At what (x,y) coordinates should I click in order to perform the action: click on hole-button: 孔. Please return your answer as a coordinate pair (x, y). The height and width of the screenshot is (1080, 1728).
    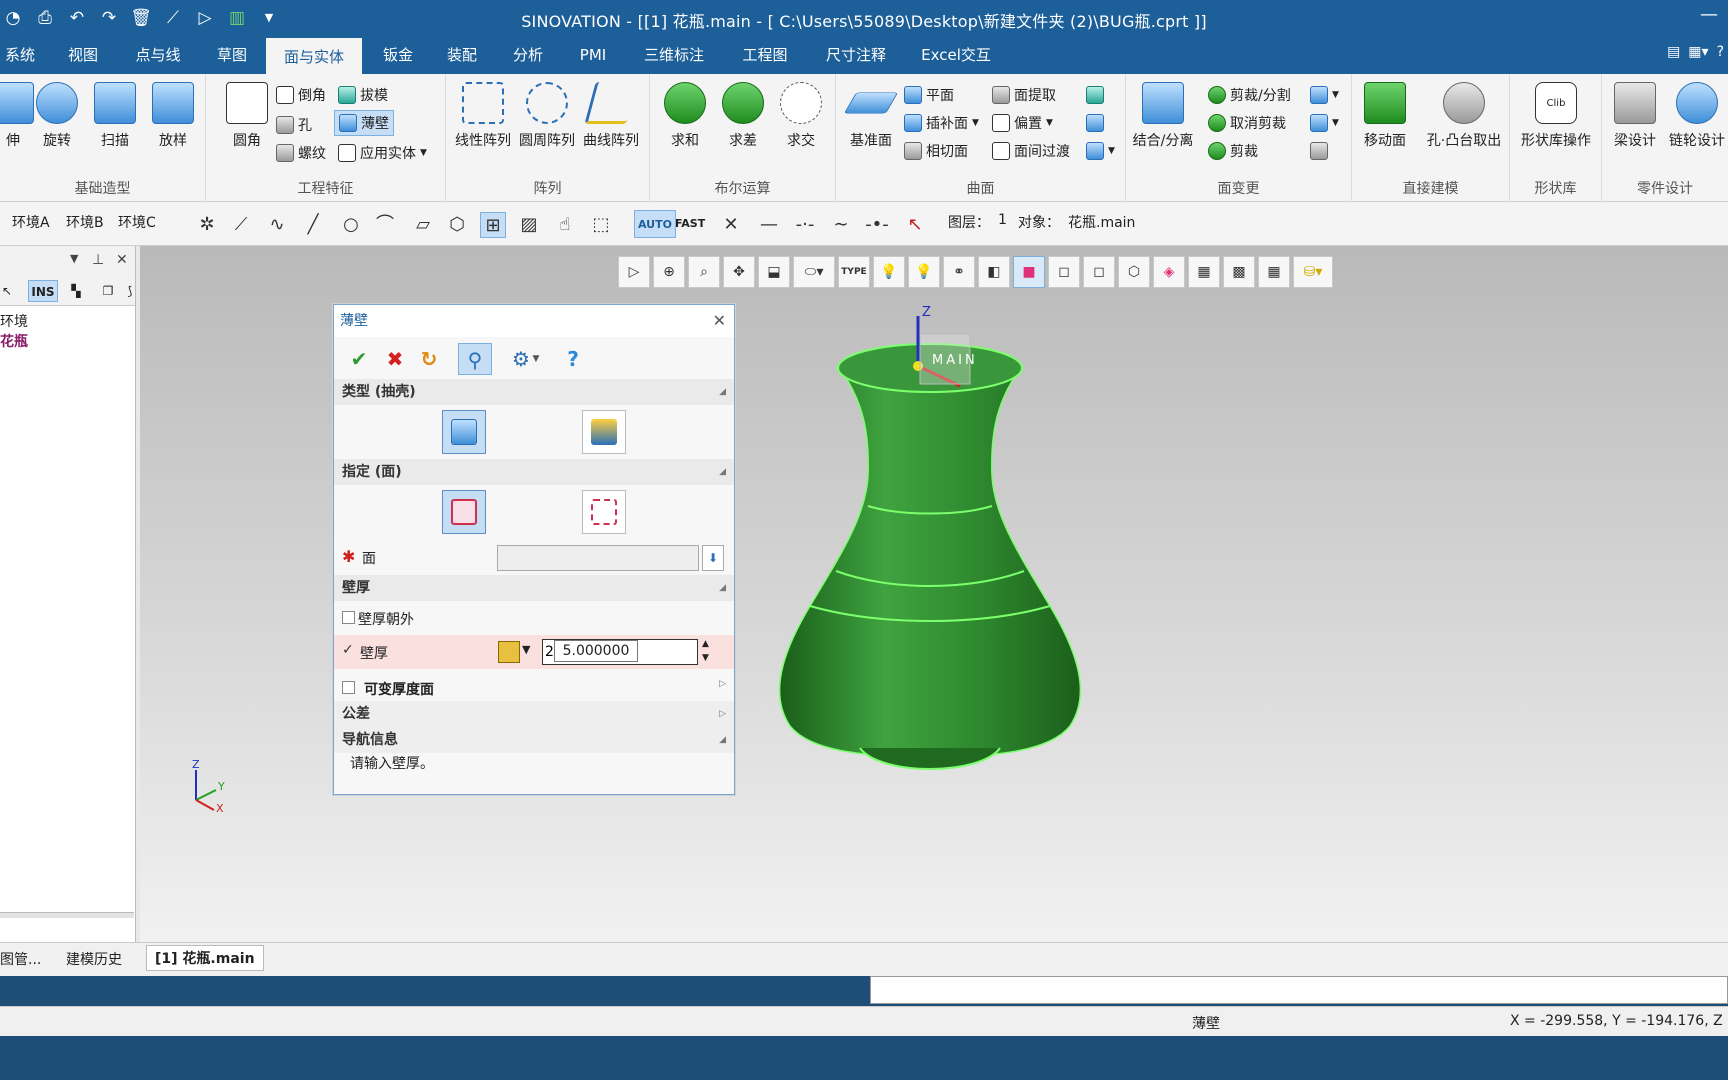
    Looking at the image, I should click on (294, 125).